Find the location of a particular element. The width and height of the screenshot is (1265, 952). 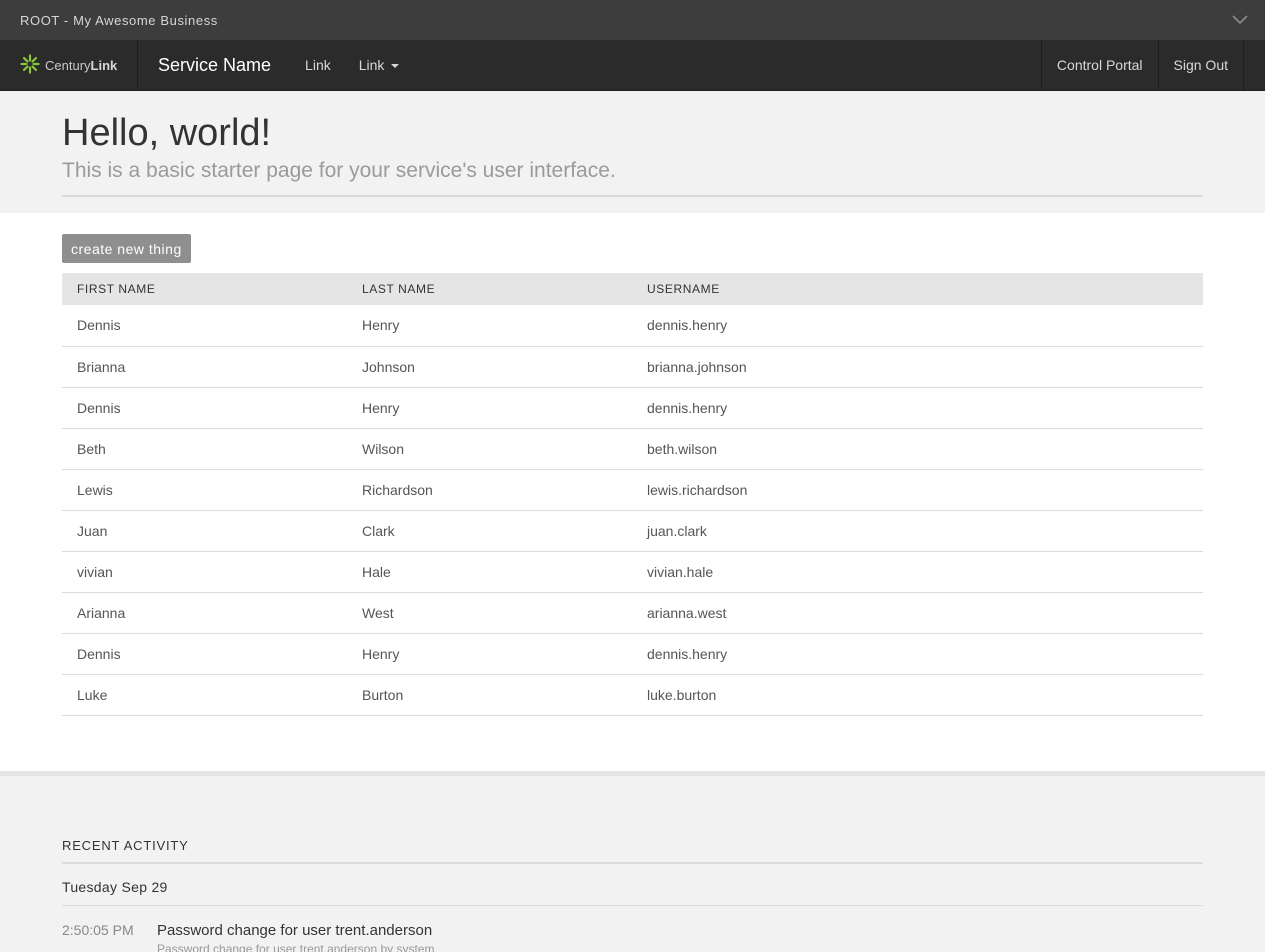

recent-activity-heading: RECENT ACTIVITY is located at coordinates (632, 851).